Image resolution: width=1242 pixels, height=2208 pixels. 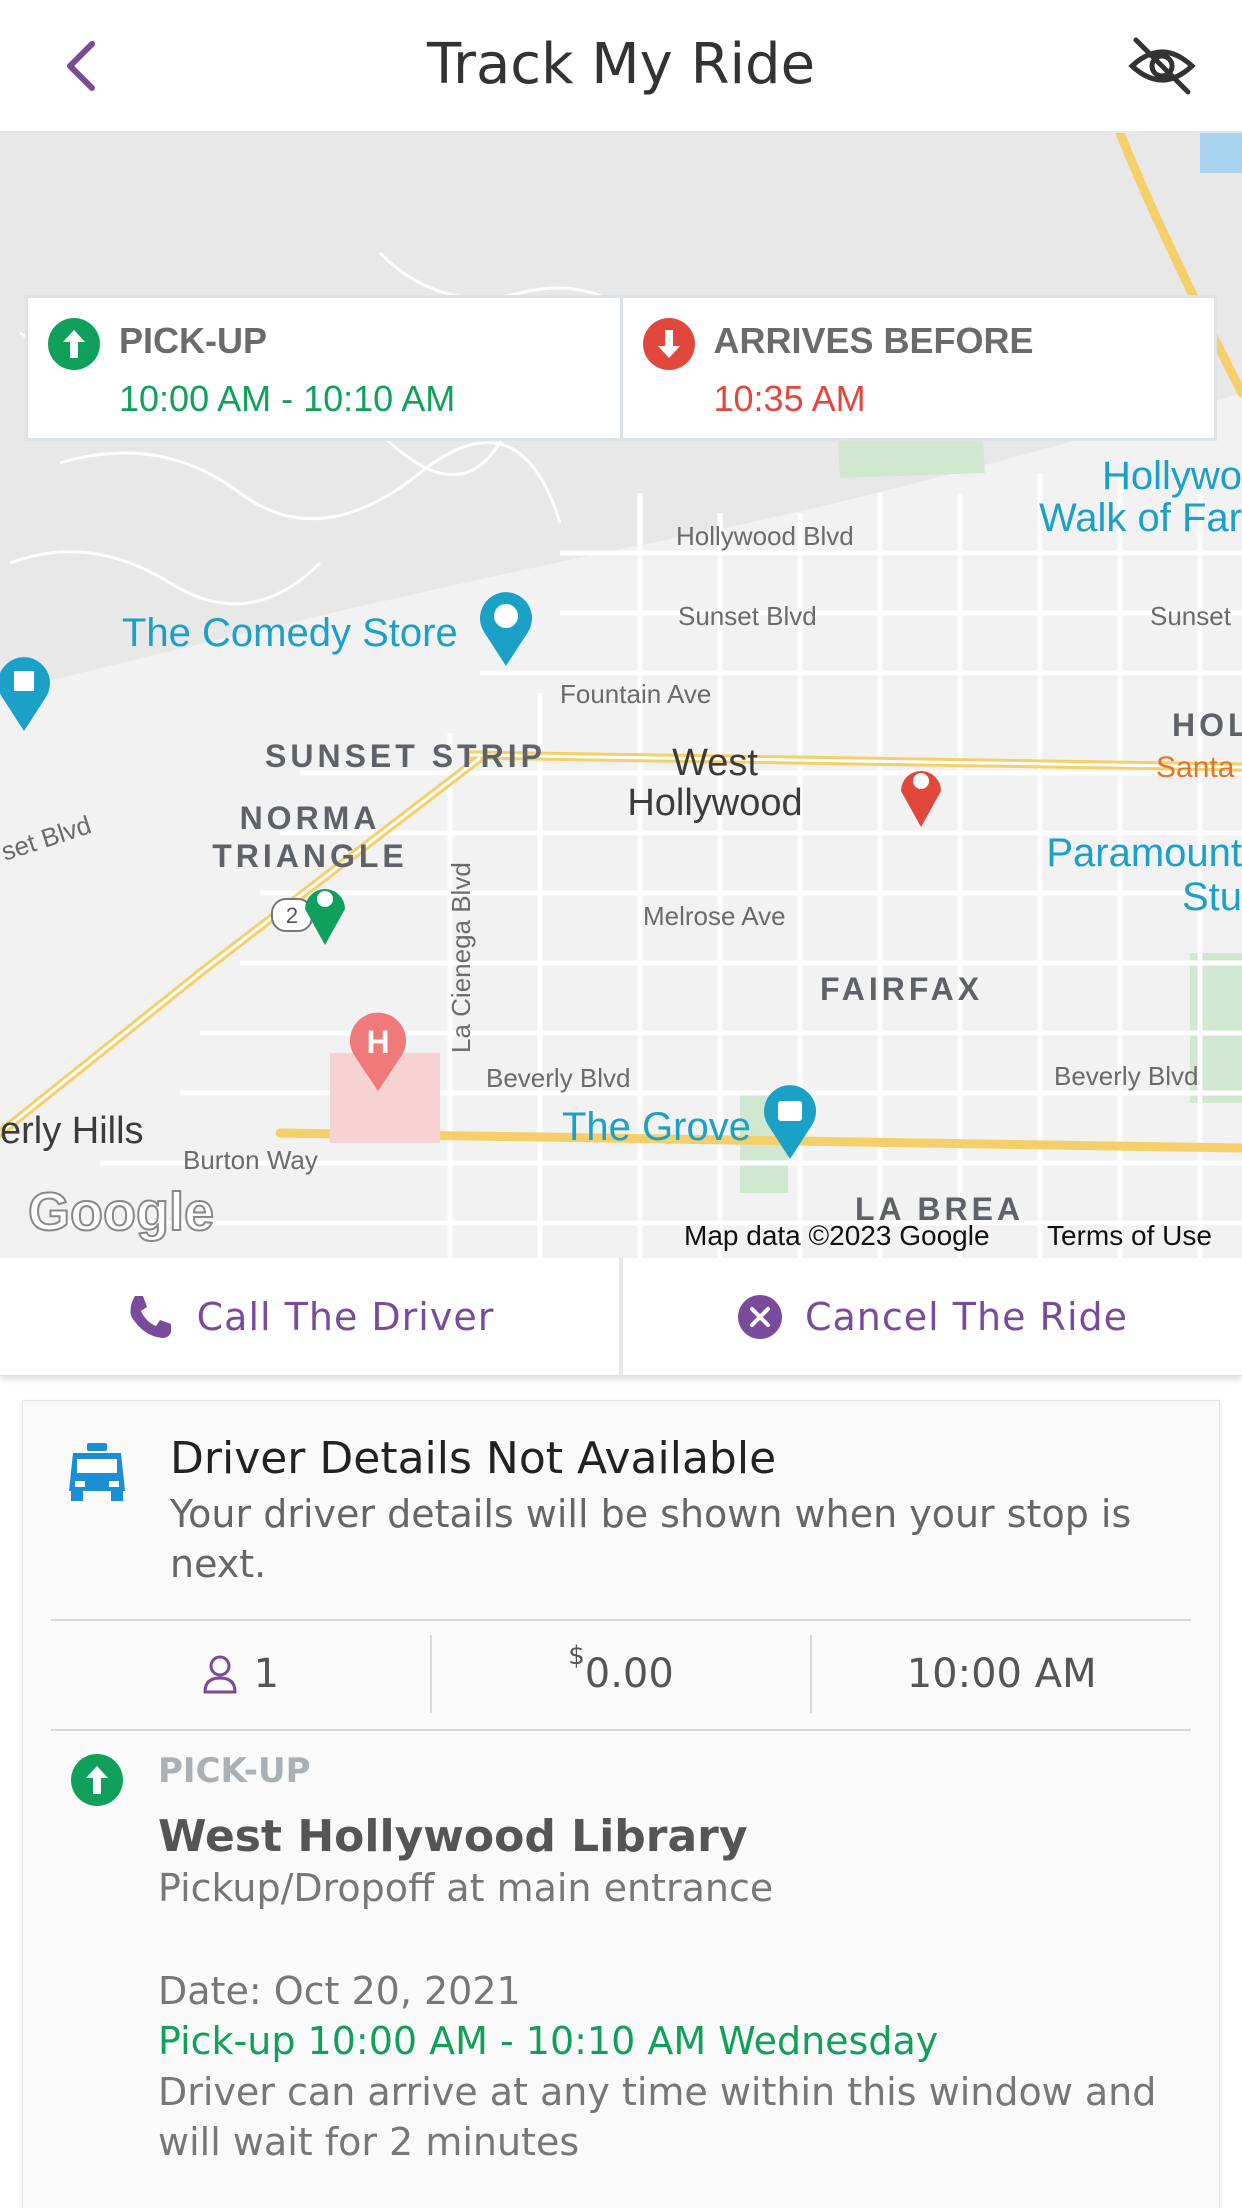 I want to click on map-label-comedy-store: The Comedy Store, so click(x=290, y=633).